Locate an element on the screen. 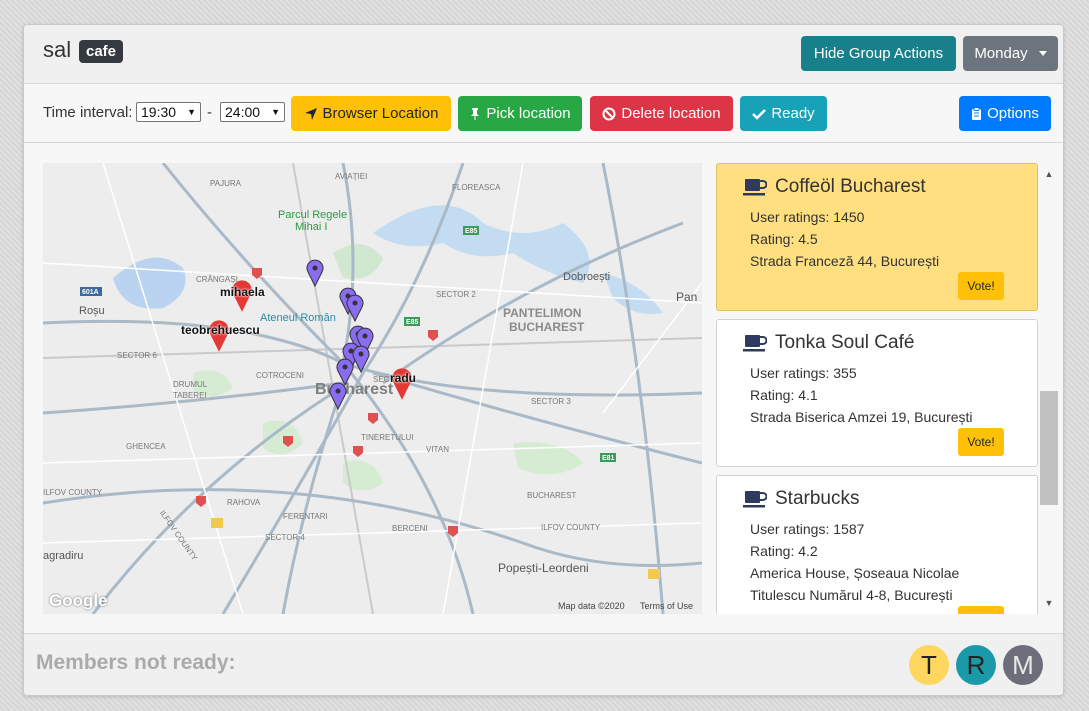 This screenshot has height=711, width=1089. place-title: Starbucks is located at coordinates (801, 499).